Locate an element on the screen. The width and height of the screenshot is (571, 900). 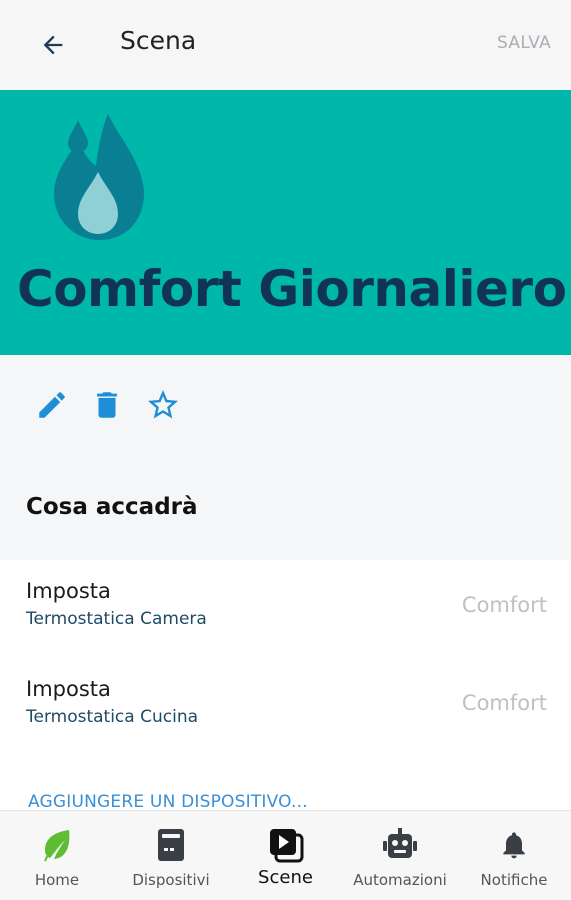
pencil-icon is located at coordinates (52, 405).